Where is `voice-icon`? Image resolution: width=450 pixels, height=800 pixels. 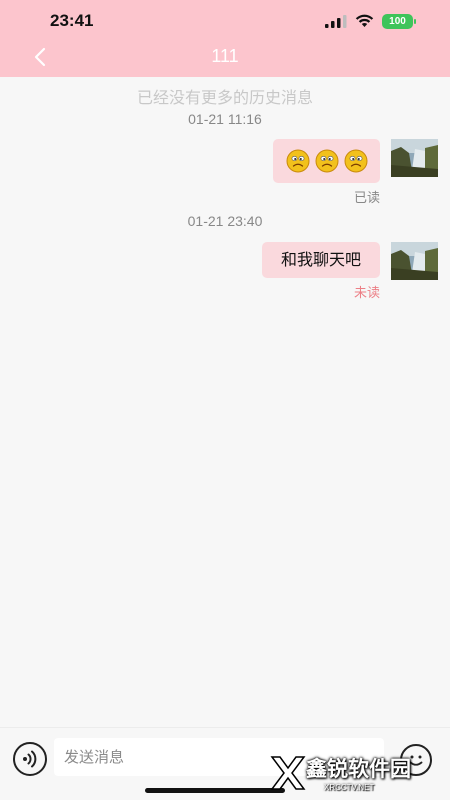 voice-icon is located at coordinates (30, 759).